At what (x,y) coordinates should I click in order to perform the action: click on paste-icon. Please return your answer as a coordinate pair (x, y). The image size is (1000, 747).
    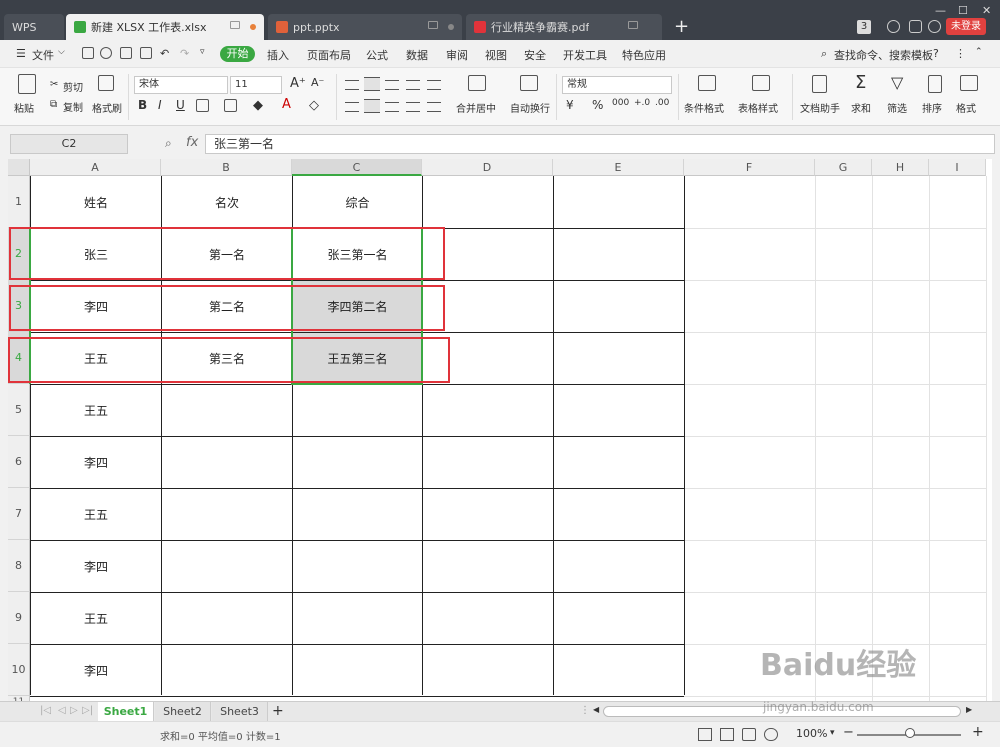
    Looking at the image, I should click on (27, 84).